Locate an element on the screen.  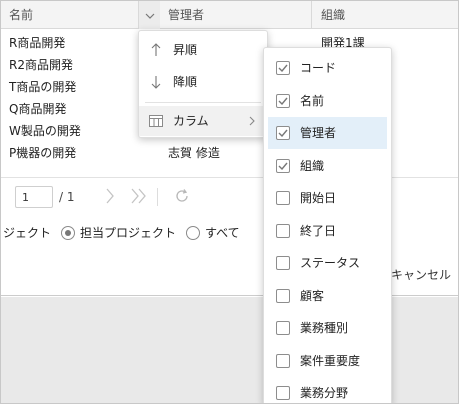
column-toggle-item: 案件重要度 is located at coordinates (327, 361).